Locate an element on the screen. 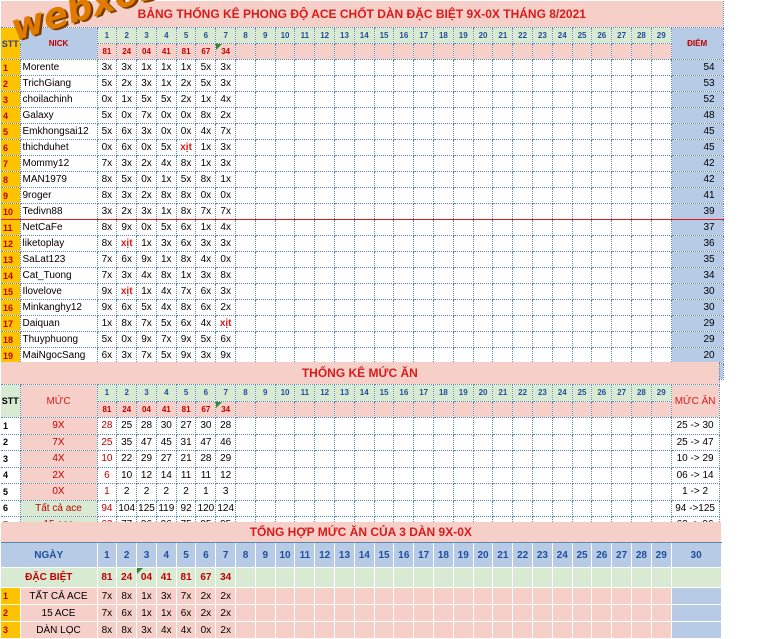  range-cell: 06 -> 14 is located at coordinates (695, 475).